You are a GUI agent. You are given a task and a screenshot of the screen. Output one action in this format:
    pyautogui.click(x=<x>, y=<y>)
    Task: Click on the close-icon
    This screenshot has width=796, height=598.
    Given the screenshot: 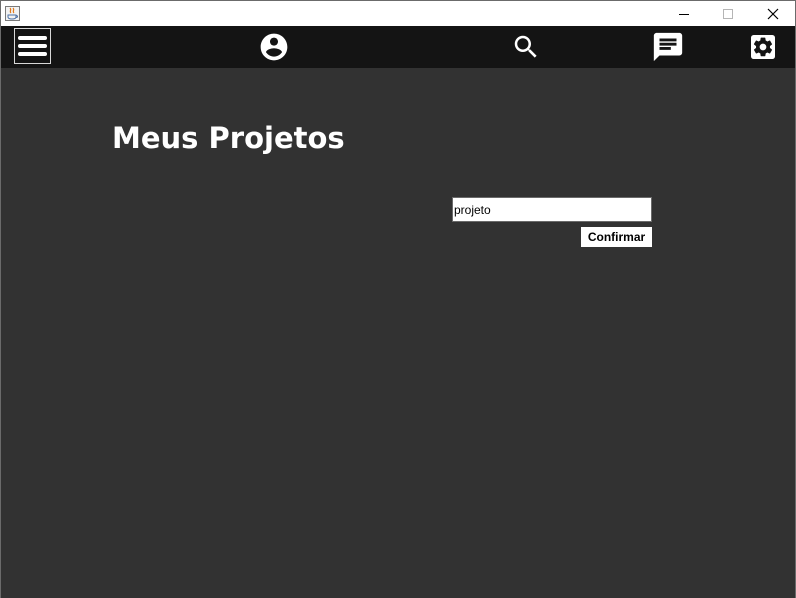 What is the action you would take?
    pyautogui.click(x=772, y=13)
    